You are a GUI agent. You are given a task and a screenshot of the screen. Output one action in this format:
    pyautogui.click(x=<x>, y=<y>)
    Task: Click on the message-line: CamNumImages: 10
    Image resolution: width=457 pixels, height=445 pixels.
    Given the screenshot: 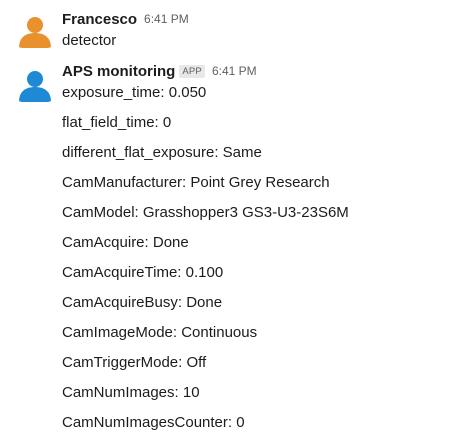 What is the action you would take?
    pyautogui.click(x=131, y=392)
    